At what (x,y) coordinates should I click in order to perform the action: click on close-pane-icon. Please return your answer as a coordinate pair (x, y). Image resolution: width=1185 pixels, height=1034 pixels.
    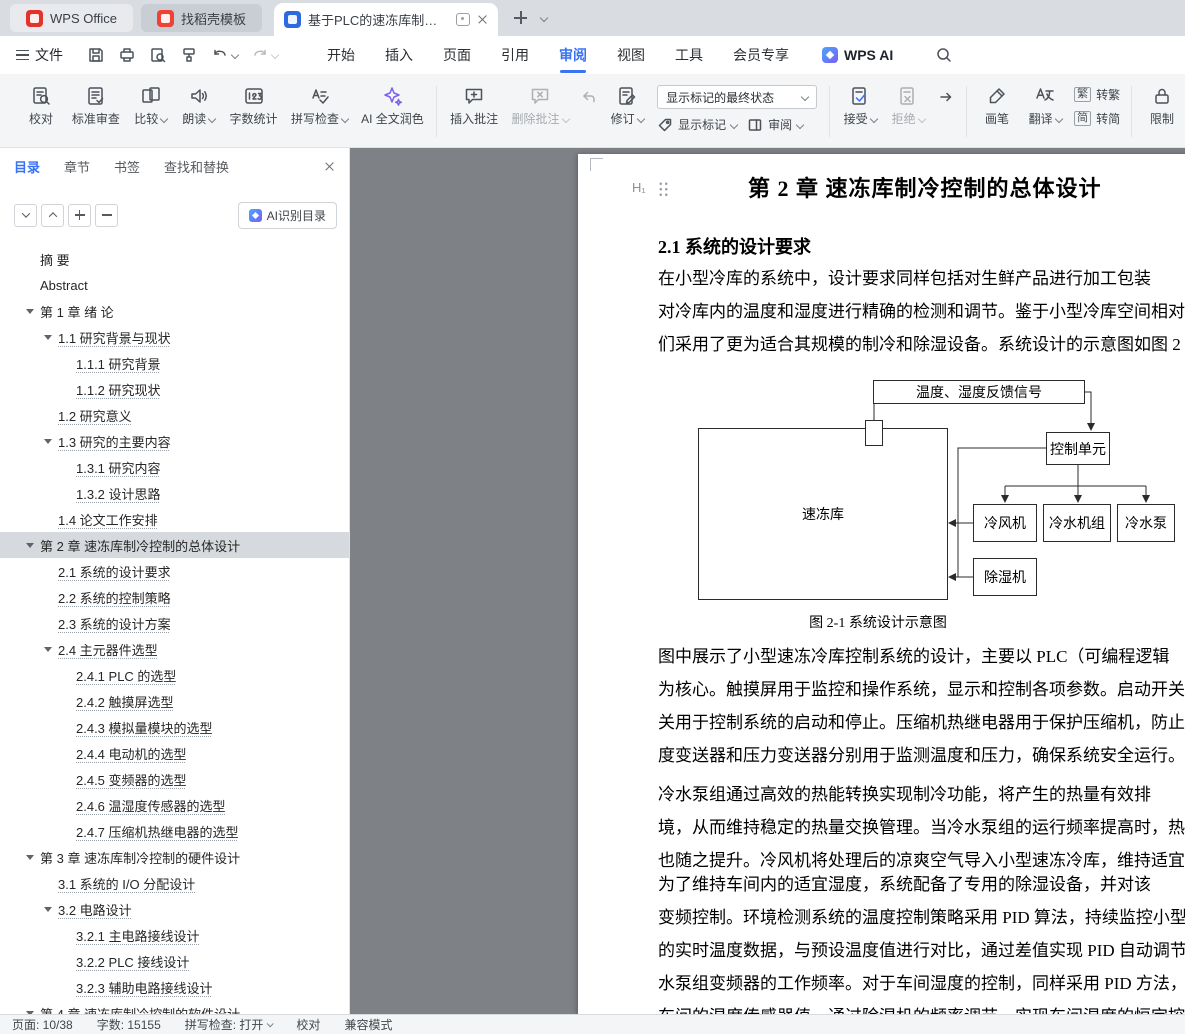
    Looking at the image, I should click on (329, 166).